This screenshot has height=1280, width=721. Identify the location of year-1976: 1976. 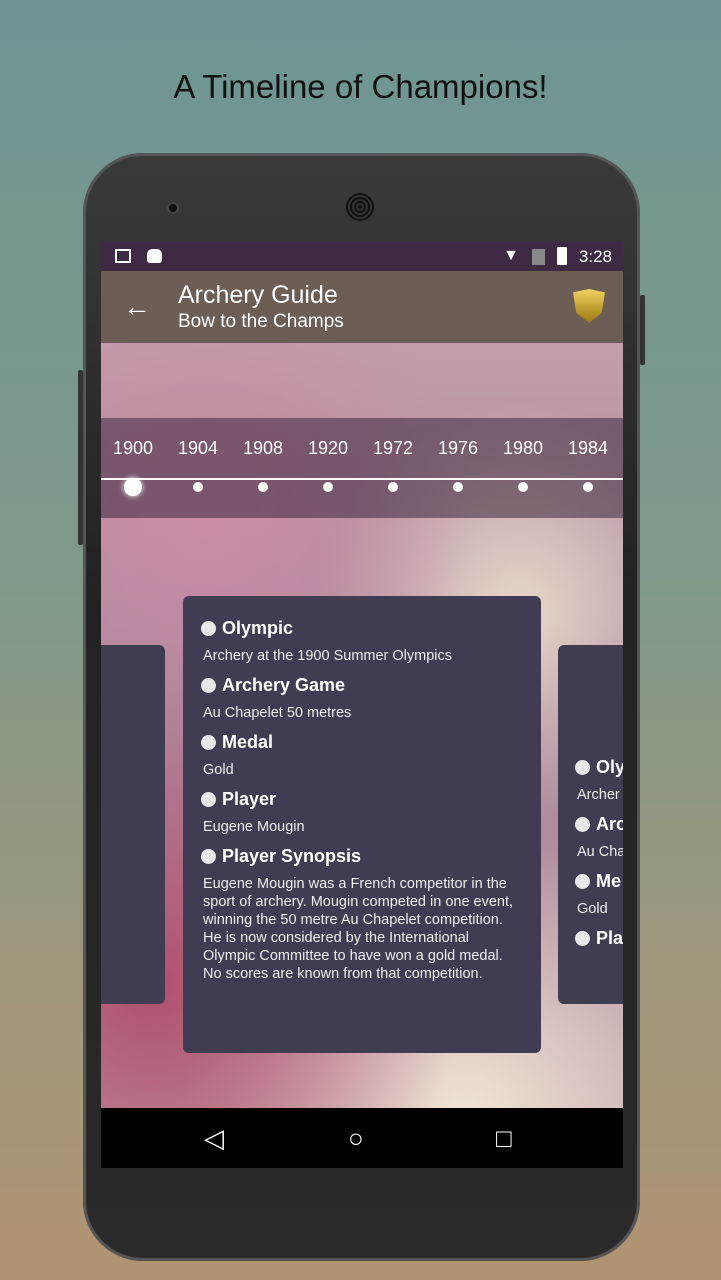
(458, 448).